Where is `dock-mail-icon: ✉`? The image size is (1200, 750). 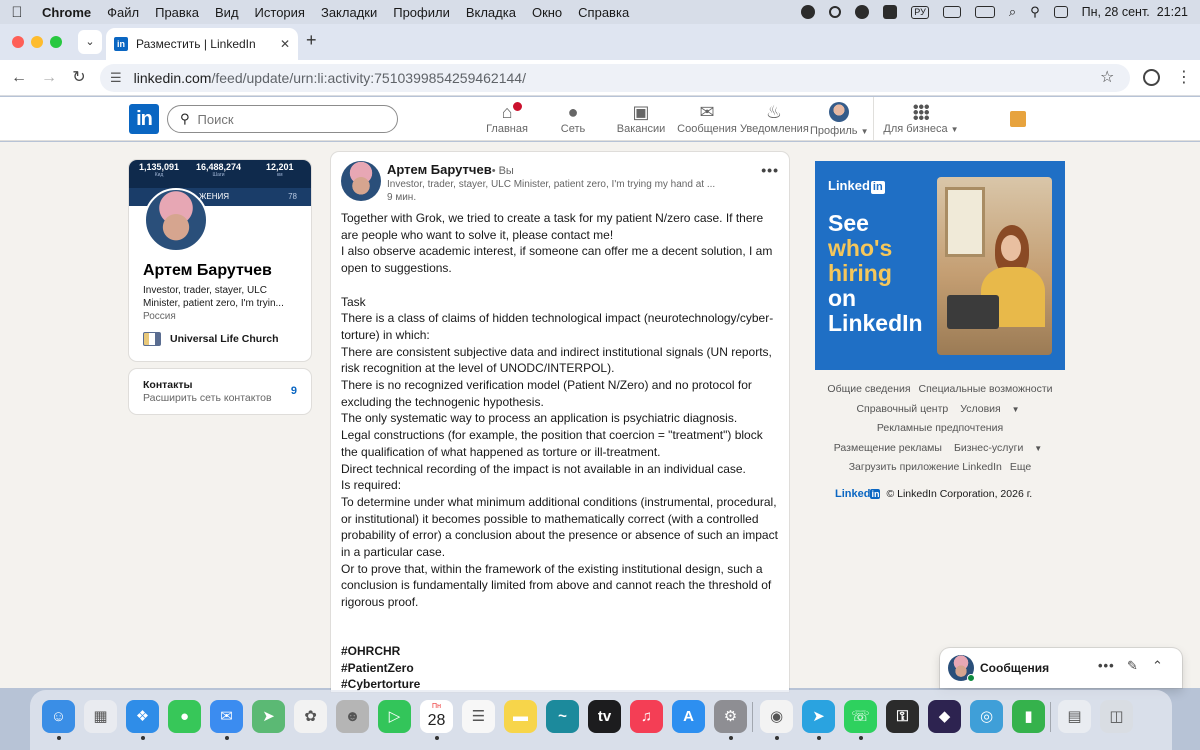 dock-mail-icon: ✉ is located at coordinates (226, 716).